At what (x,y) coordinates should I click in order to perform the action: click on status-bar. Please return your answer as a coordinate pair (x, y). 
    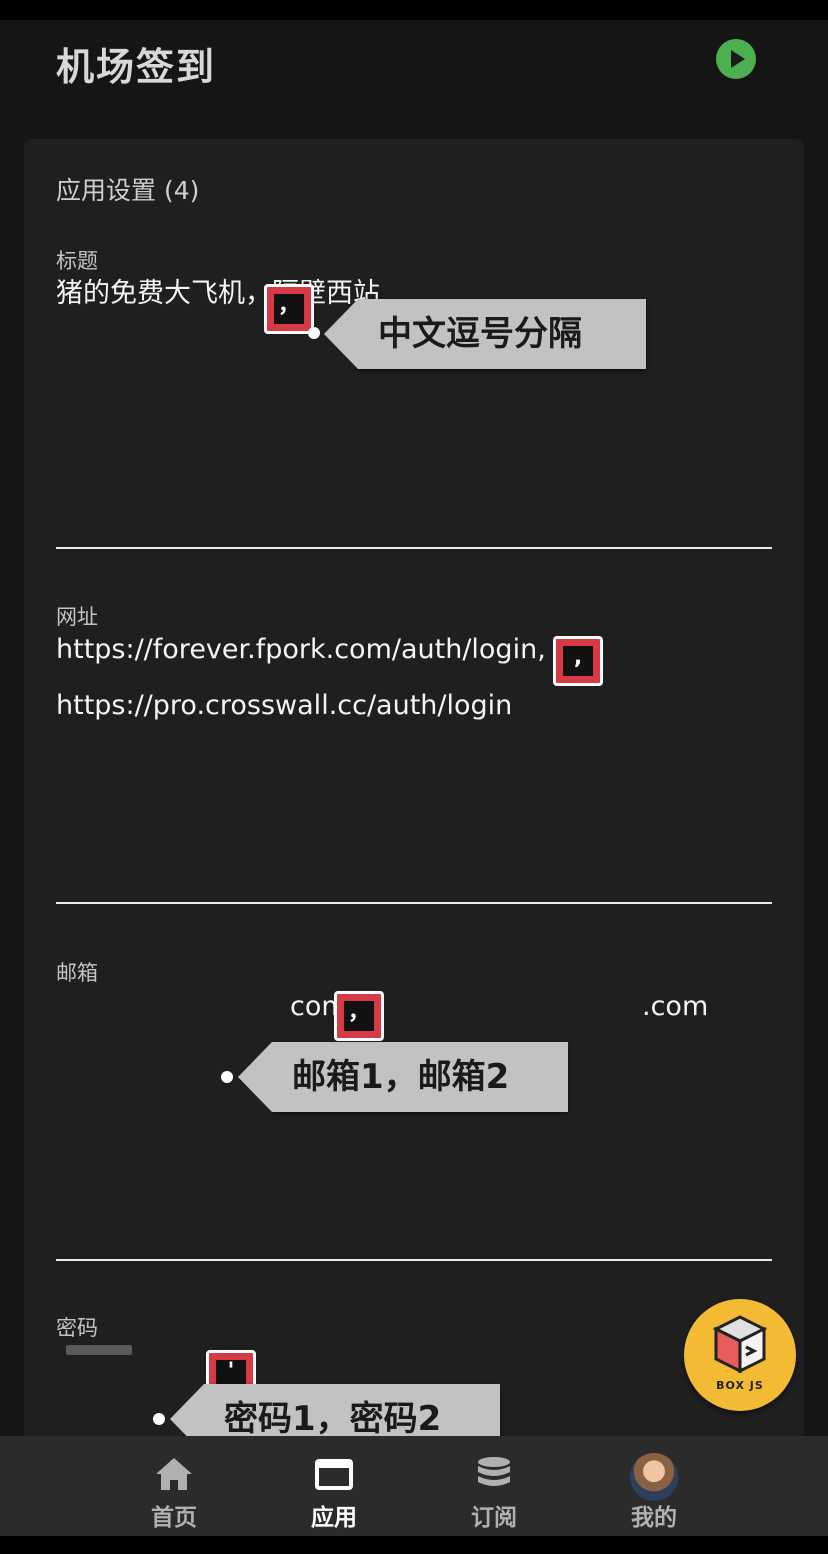
    Looking at the image, I should click on (414, 10).